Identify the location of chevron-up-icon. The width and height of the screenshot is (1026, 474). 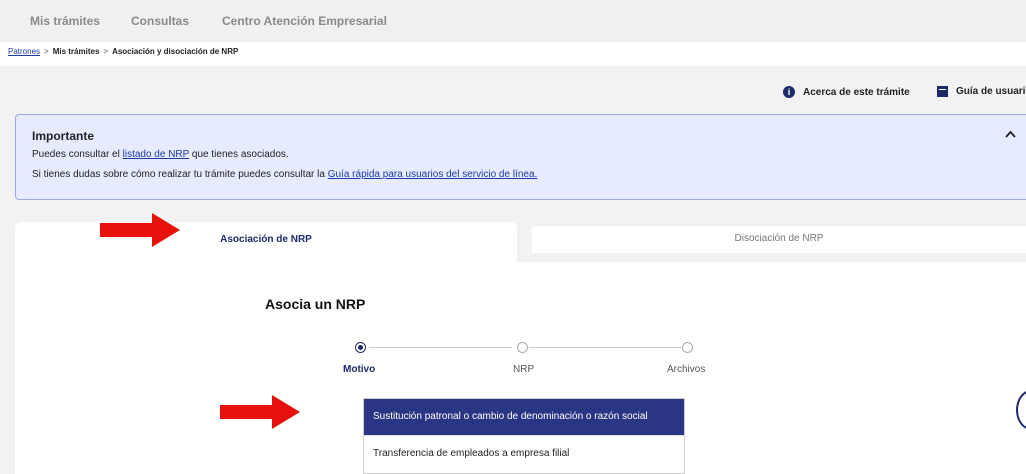
(1010, 135).